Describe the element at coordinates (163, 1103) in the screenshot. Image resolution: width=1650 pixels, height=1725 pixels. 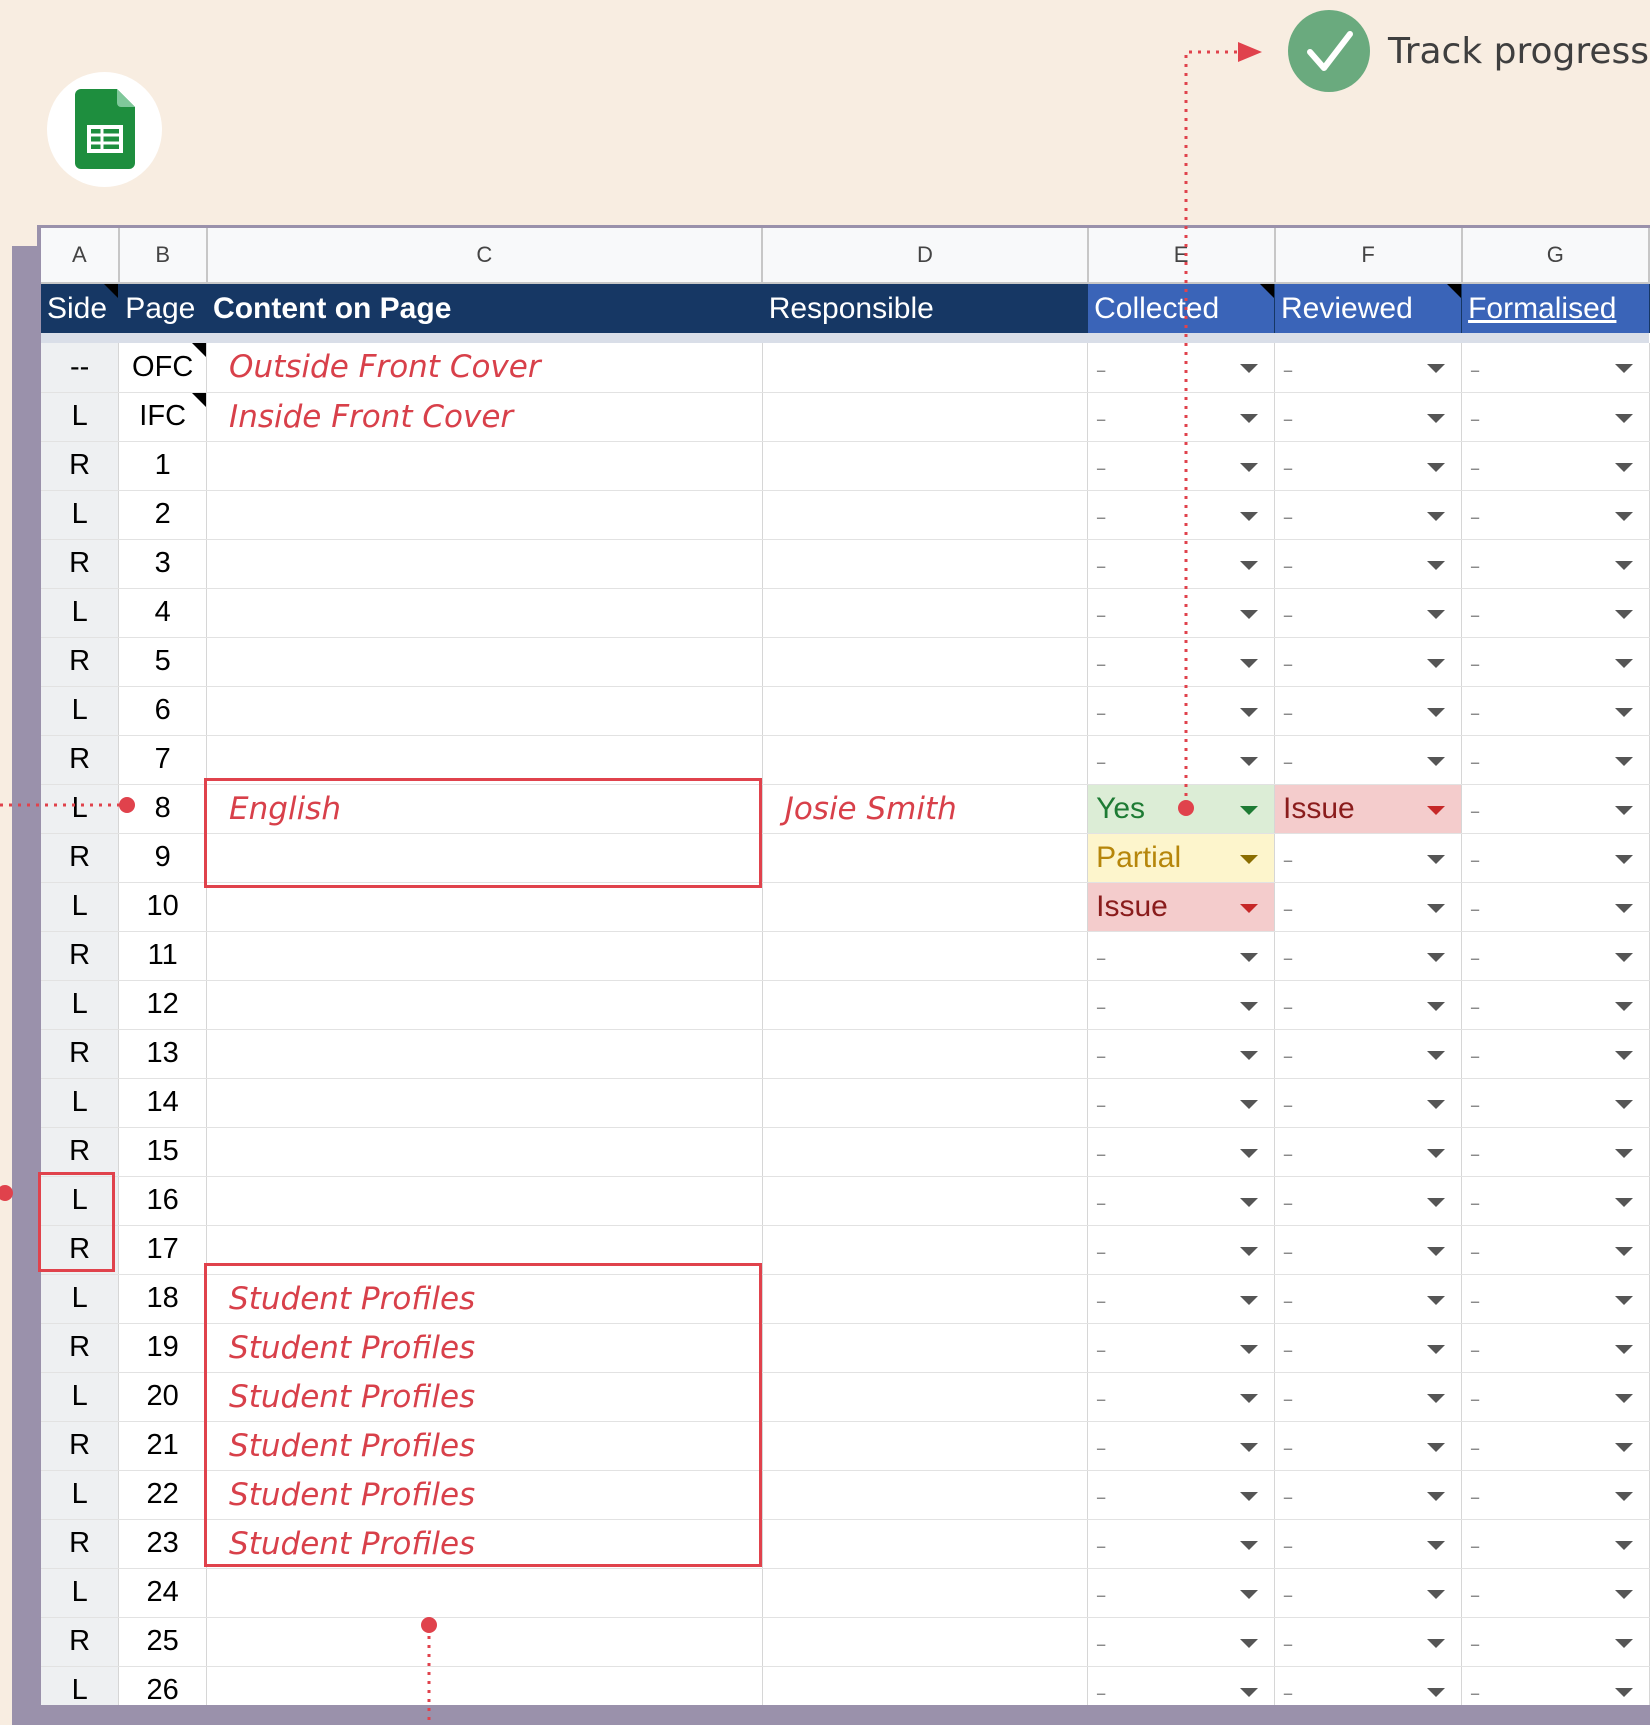
I see `cell-page: 14` at that location.